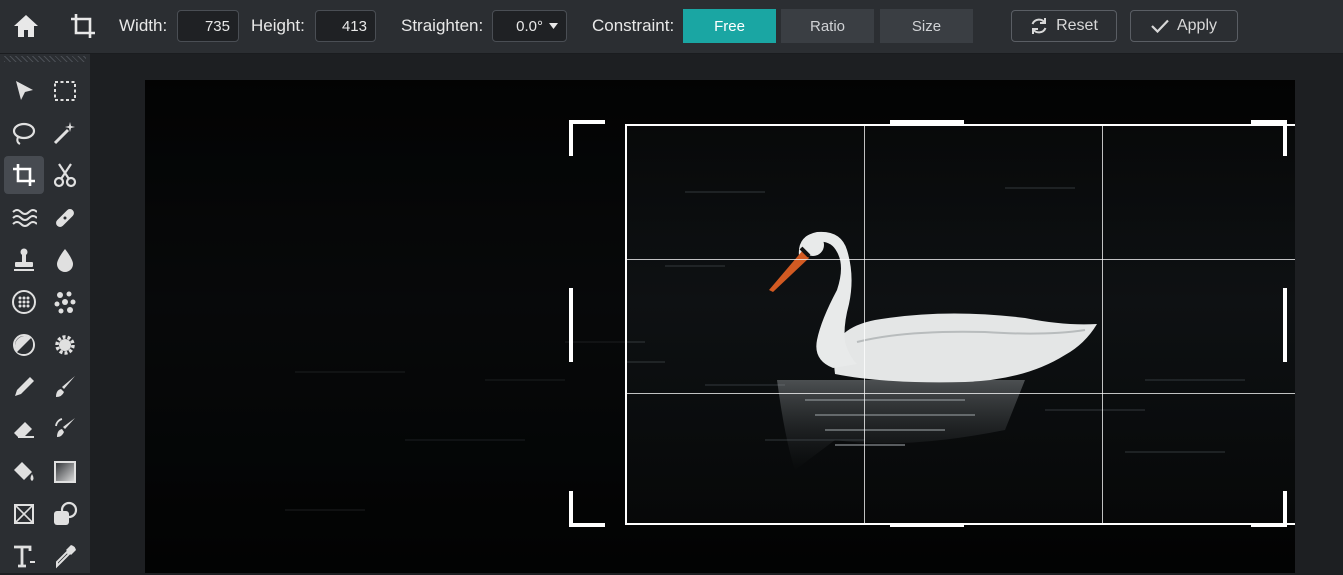 The image size is (1343, 575). I want to click on tool-brush, so click(65, 387).